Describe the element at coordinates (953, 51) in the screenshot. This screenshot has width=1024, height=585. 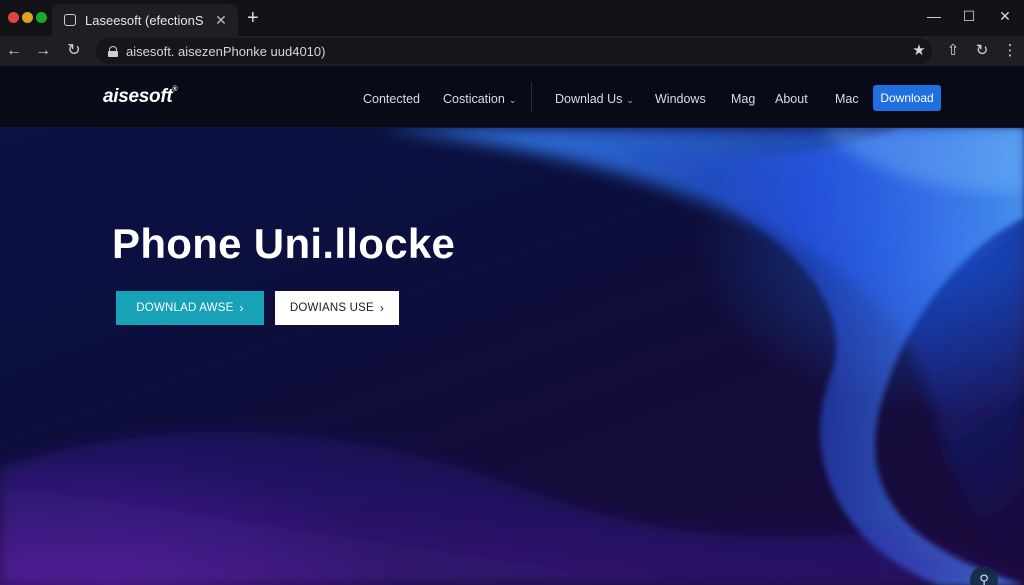
I see `share-icon: ⇧` at that location.